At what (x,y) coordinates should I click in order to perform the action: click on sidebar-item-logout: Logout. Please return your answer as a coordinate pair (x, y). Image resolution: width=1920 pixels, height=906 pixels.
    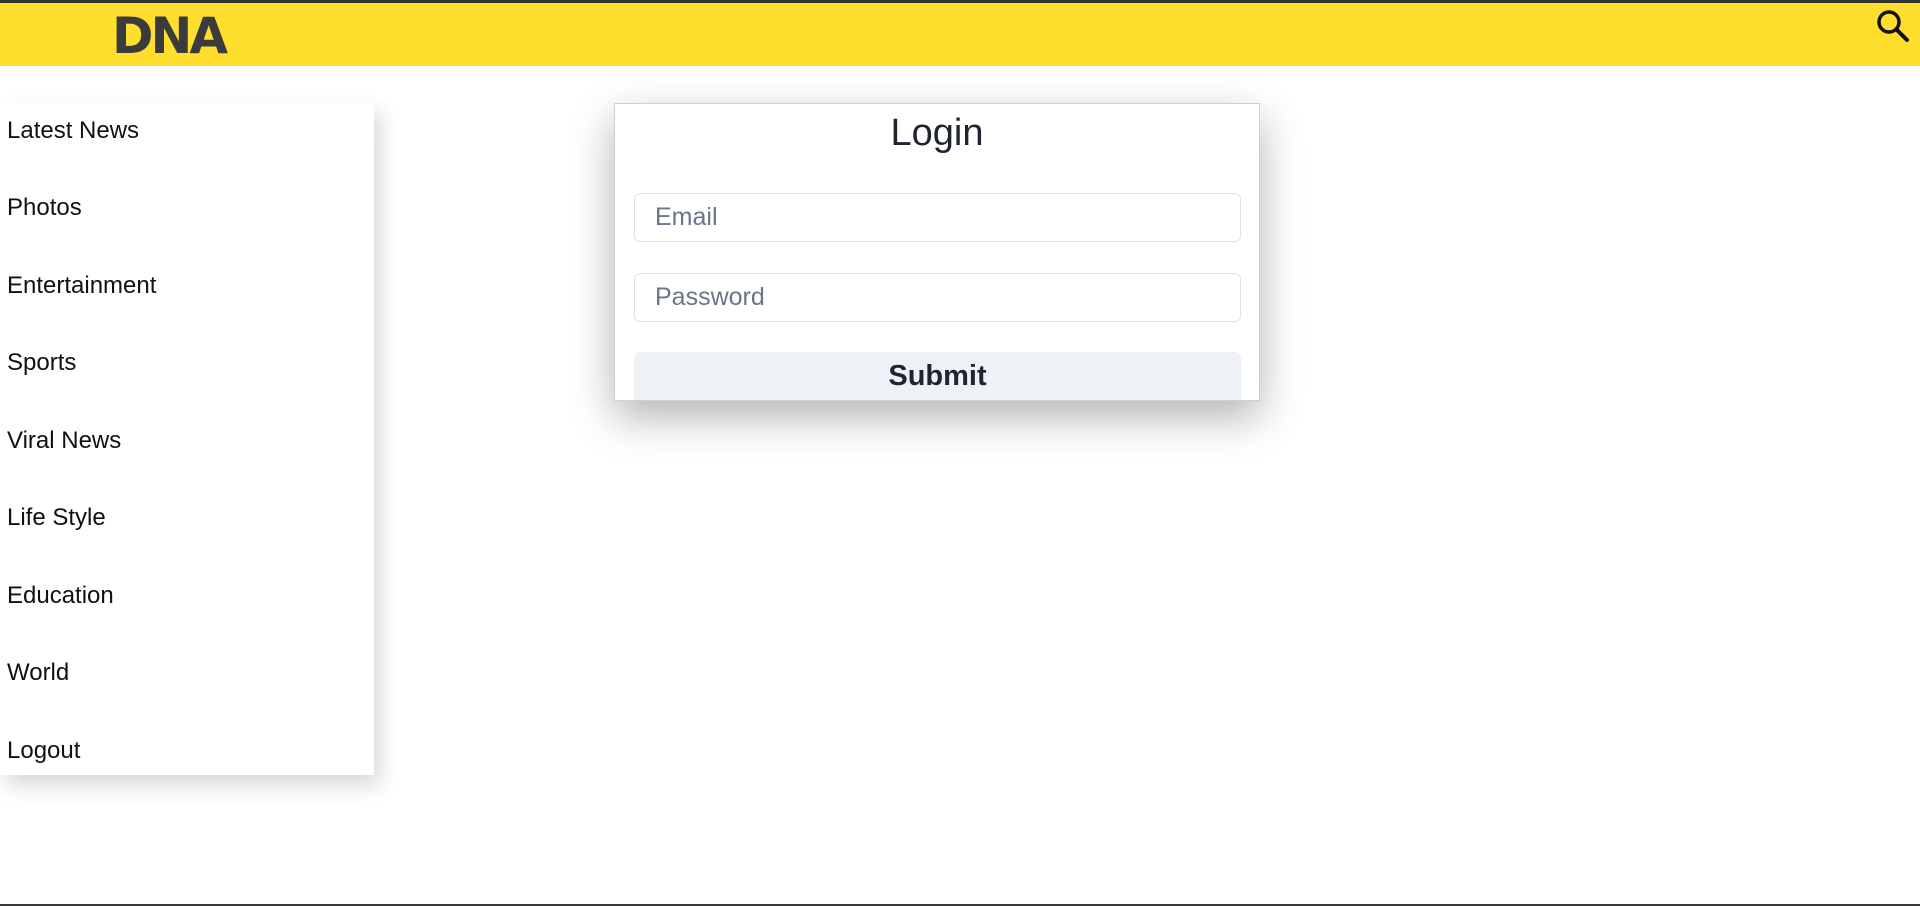
    Looking at the image, I should click on (43, 751).